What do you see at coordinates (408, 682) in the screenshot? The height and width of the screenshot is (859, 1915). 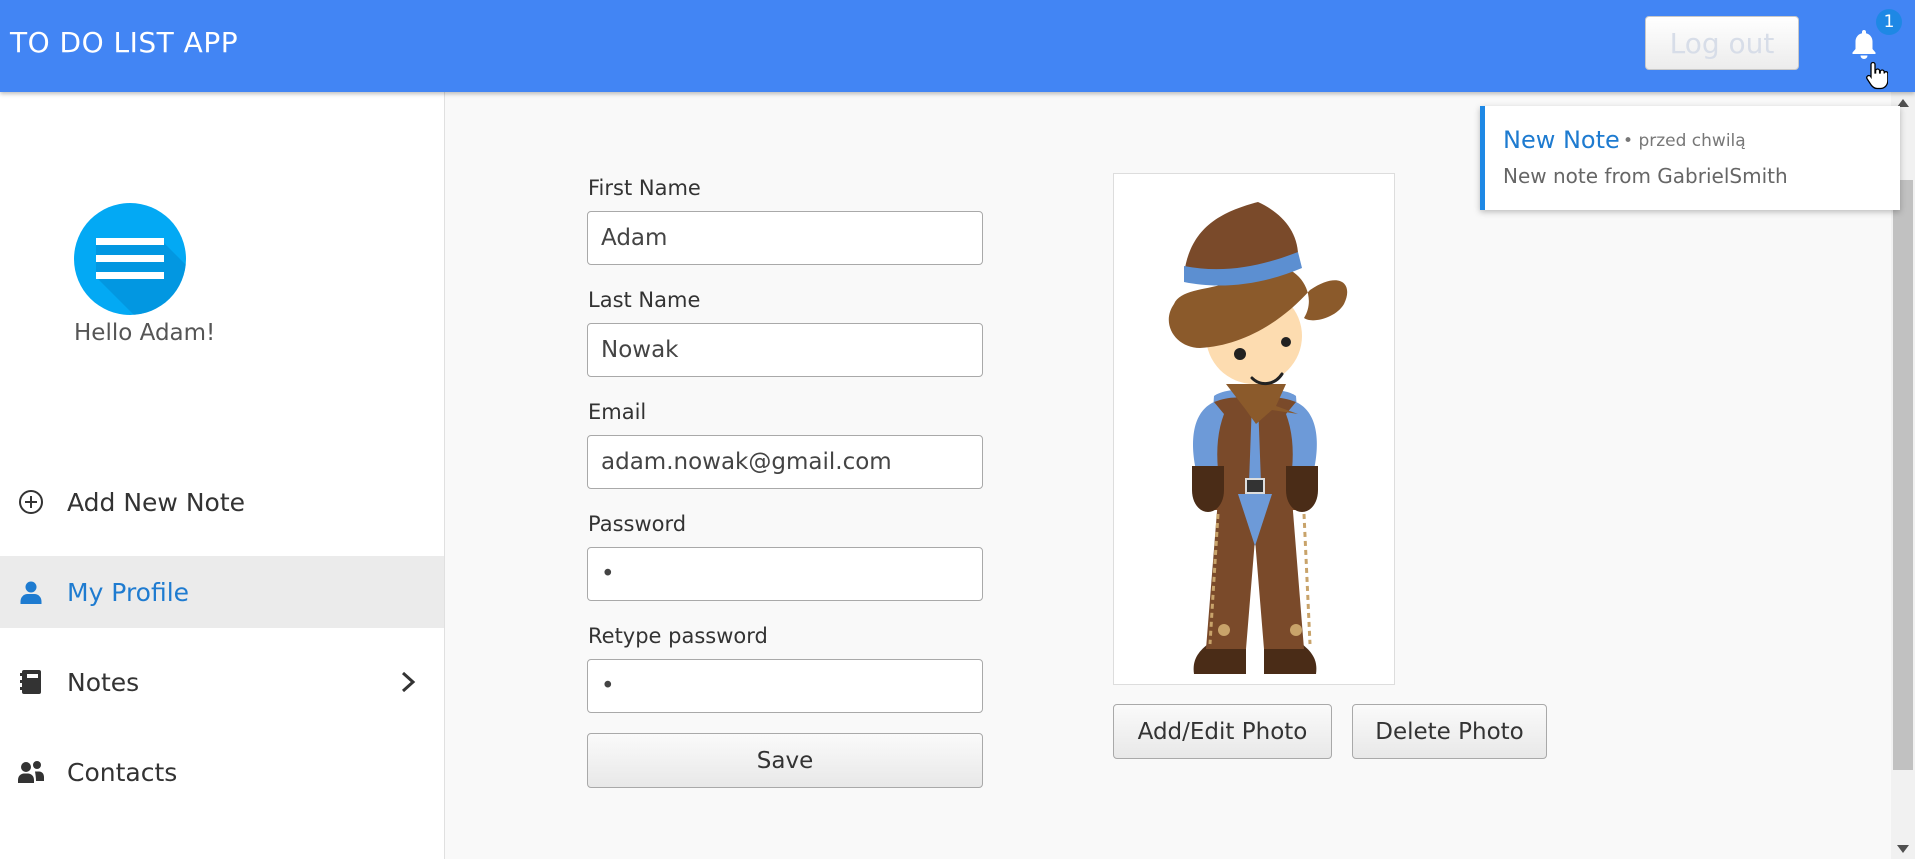 I see `chevron-right-icon` at bounding box center [408, 682].